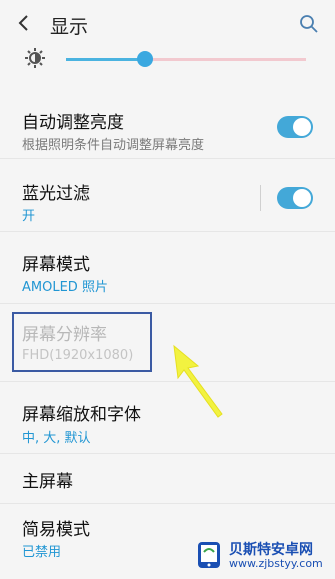 Image resolution: width=335 pixels, height=579 pixels. What do you see at coordinates (69, 27) in the screenshot?
I see `page-title: 显示` at bounding box center [69, 27].